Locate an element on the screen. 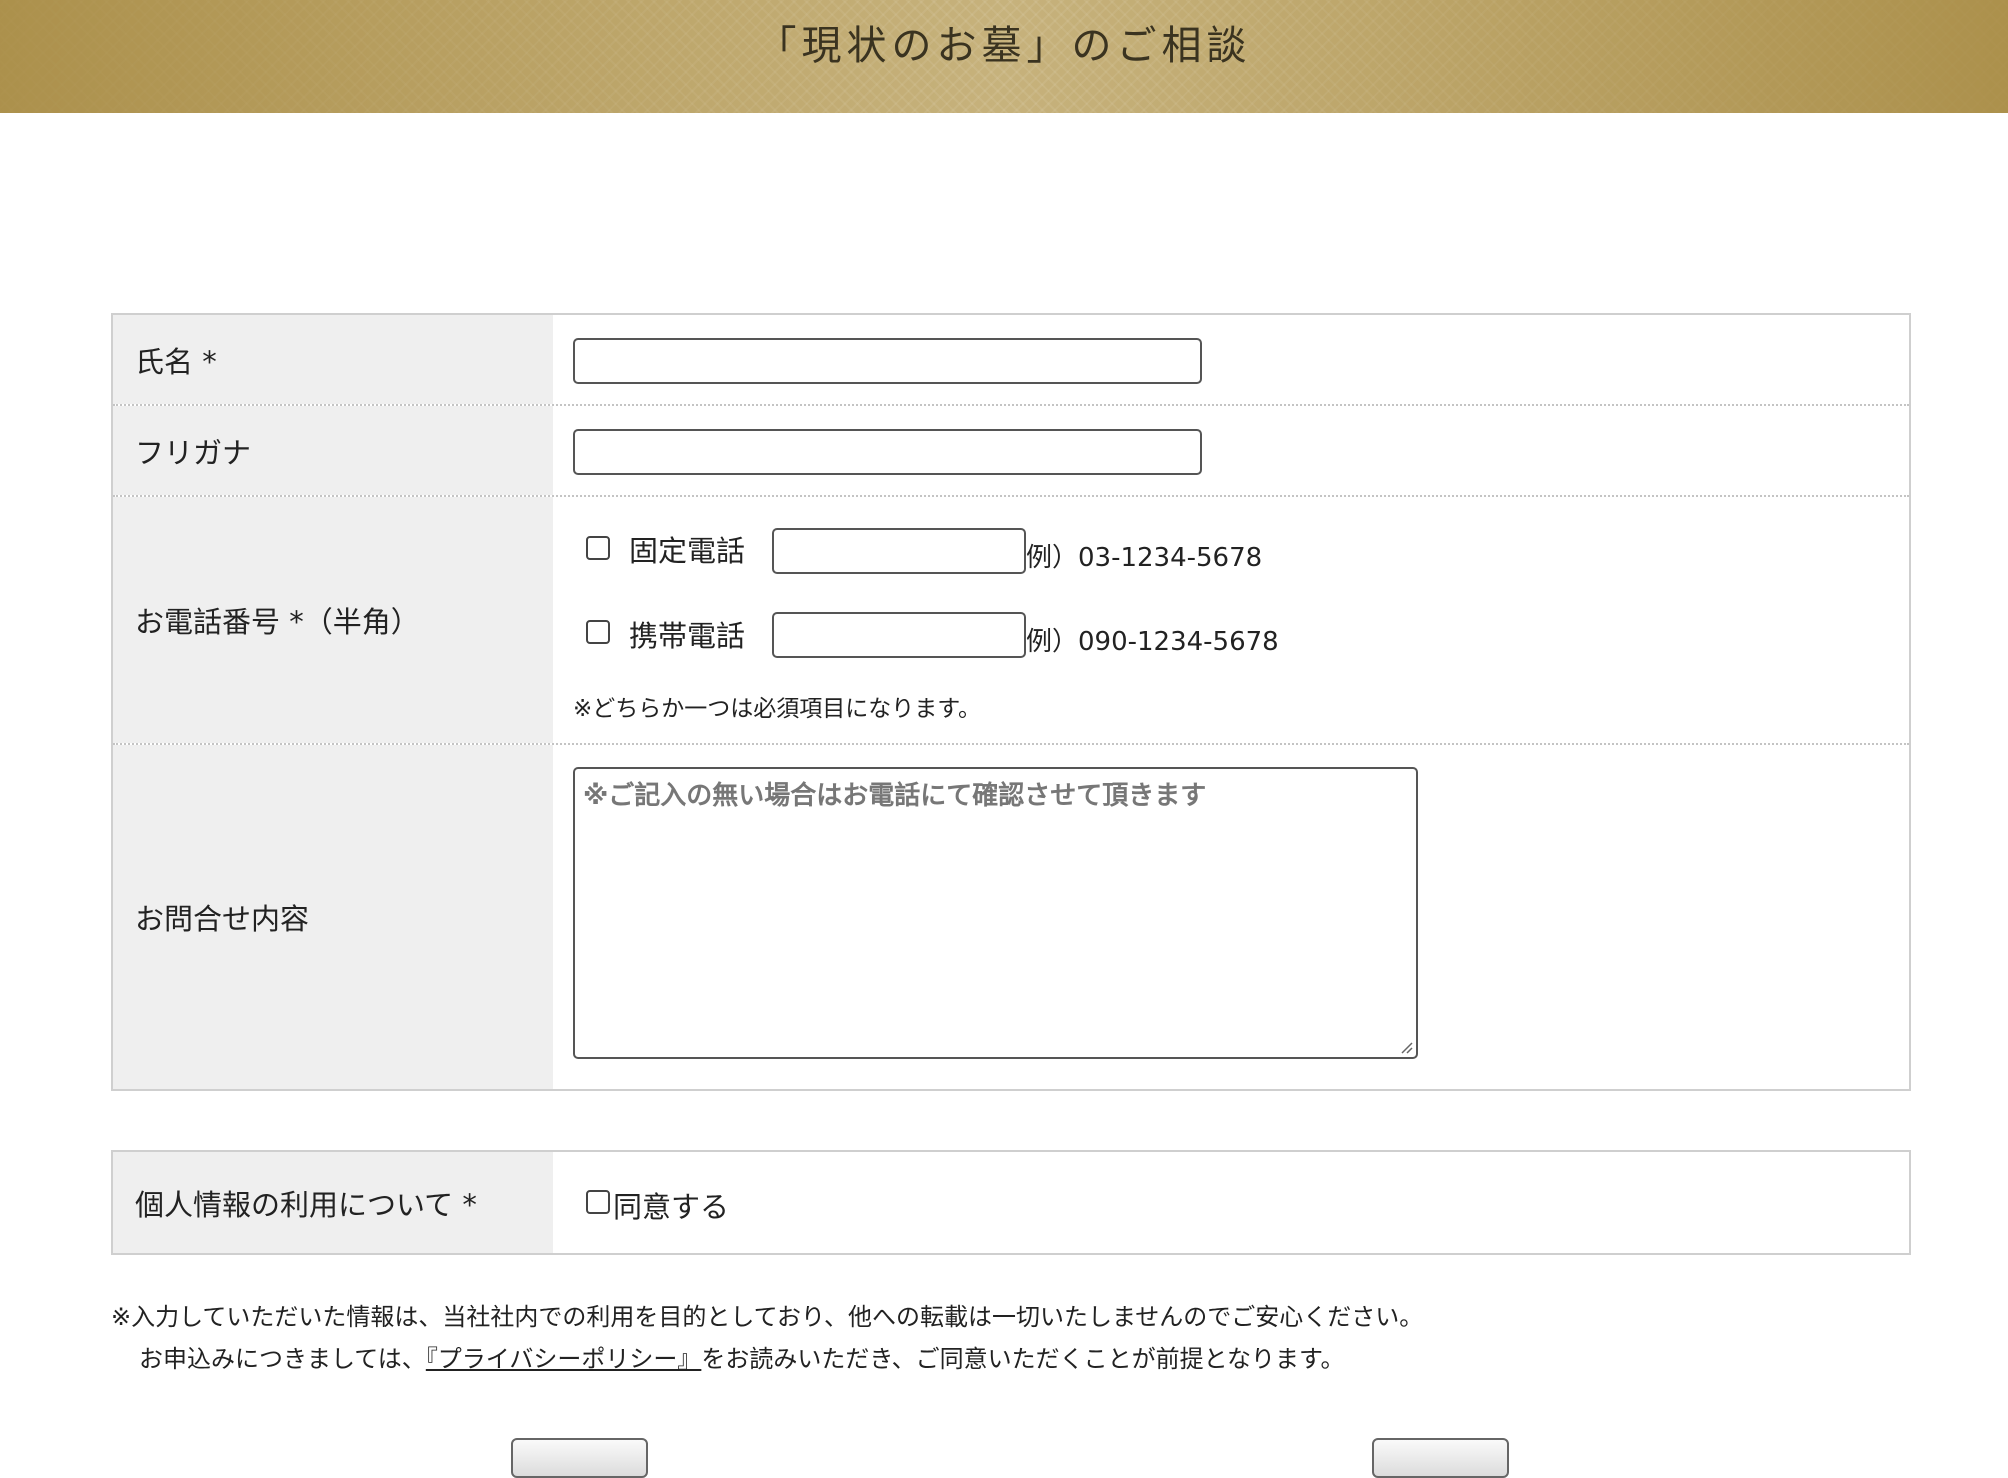 Image resolution: width=2008 pixels, height=1478 pixels. landline-label: 固定電話 is located at coordinates (687, 551).